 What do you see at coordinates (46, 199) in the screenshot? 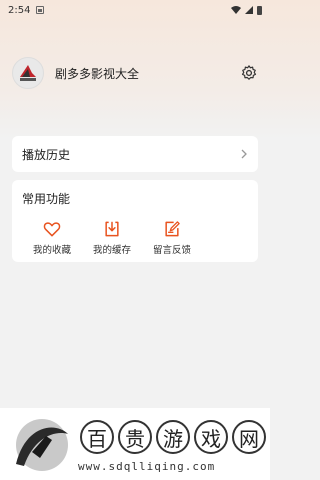
I see `common-features-title: 常用功能` at bounding box center [46, 199].